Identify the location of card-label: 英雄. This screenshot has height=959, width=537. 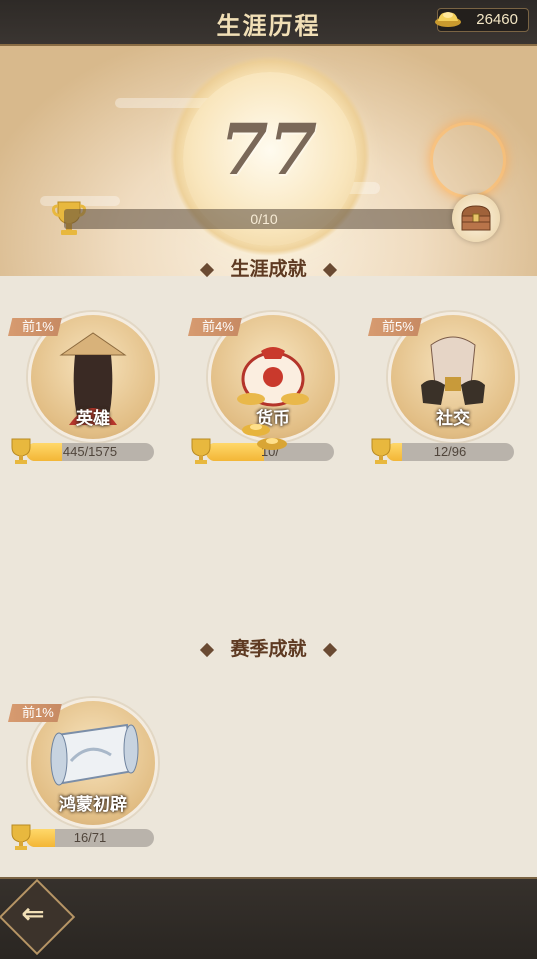
(93, 419).